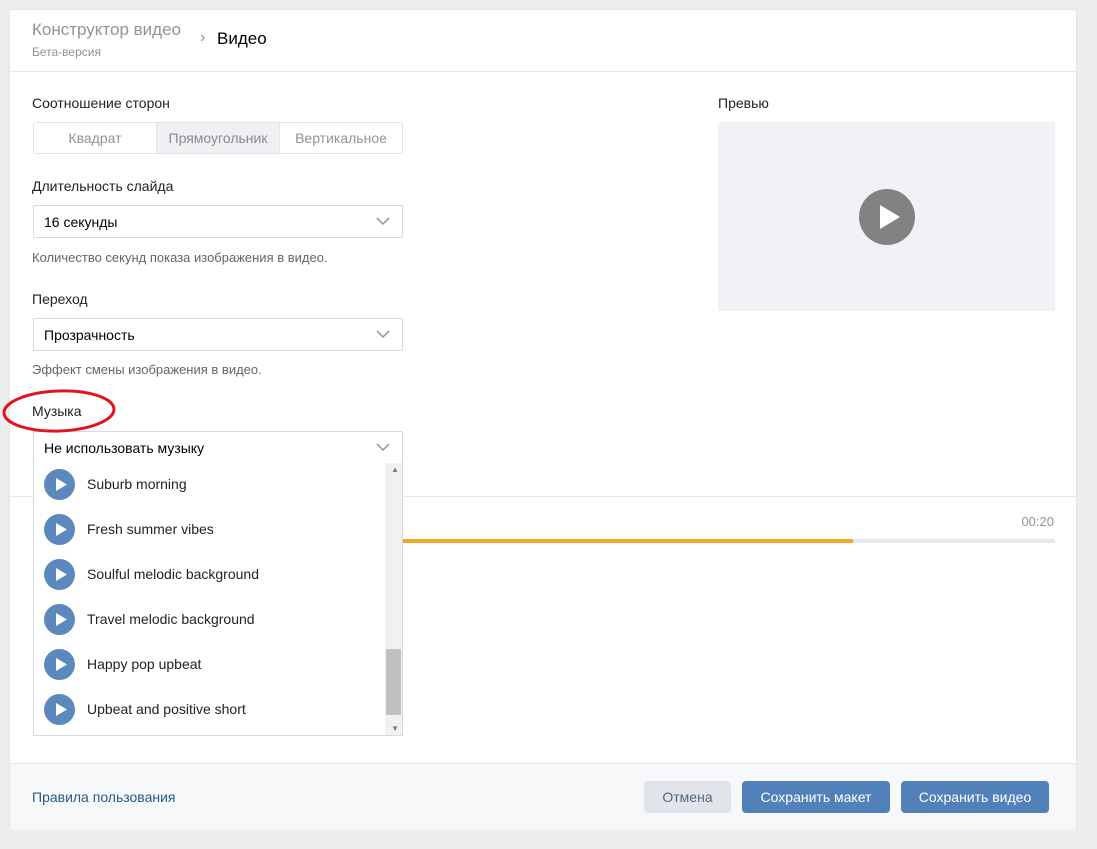 The height and width of the screenshot is (849, 1097). Describe the element at coordinates (173, 574) in the screenshot. I see `track-name: Soulful melodic background` at that location.